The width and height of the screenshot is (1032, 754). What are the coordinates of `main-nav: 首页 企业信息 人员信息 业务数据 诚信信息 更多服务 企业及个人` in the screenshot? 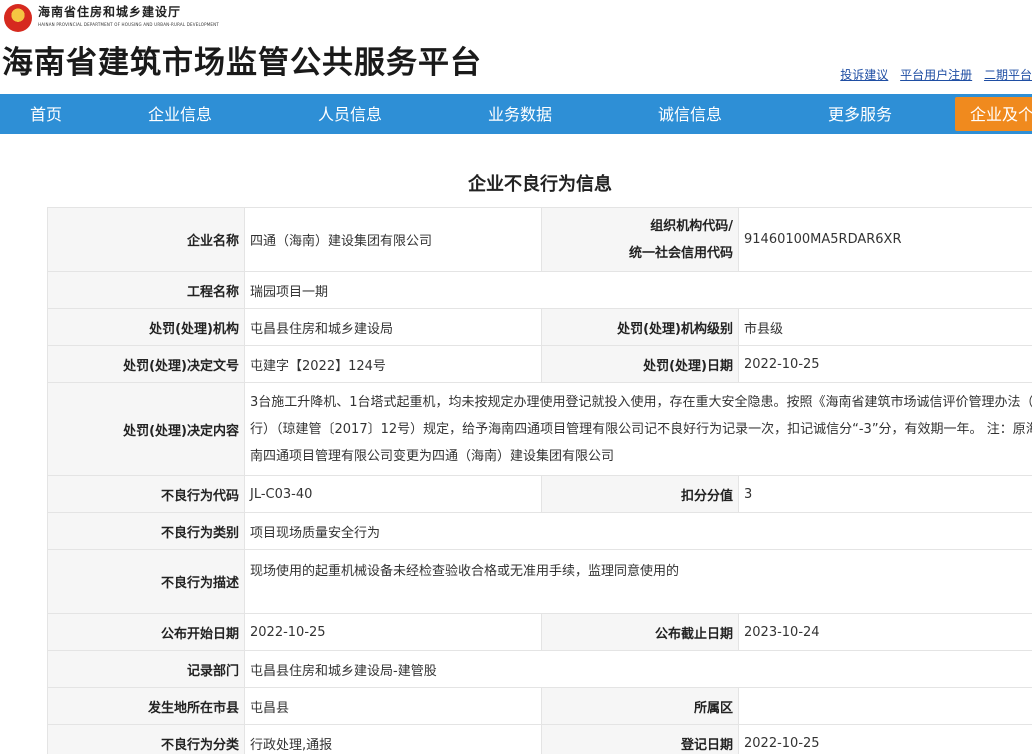 It's located at (516, 114).